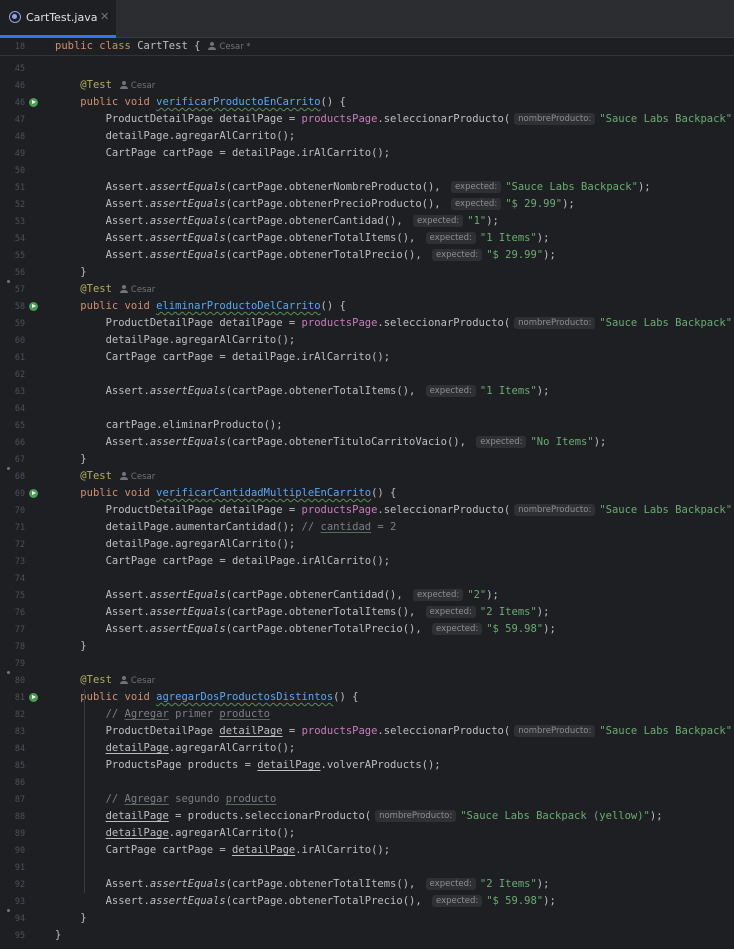  I want to click on code-line: 65 cartPage.eliminarProducto();, so click(367, 425).